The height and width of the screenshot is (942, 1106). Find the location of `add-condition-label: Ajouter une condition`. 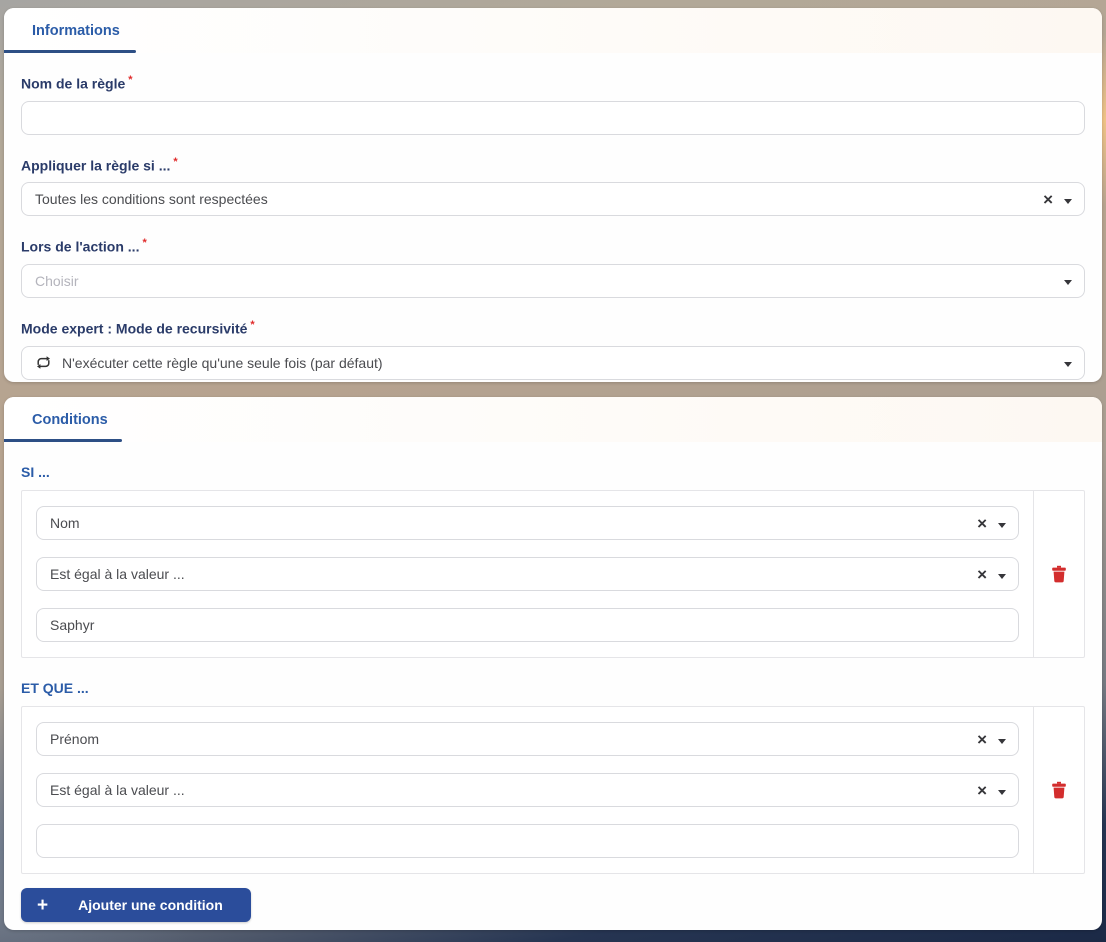

add-condition-label: Ajouter une condition is located at coordinates (150, 905).